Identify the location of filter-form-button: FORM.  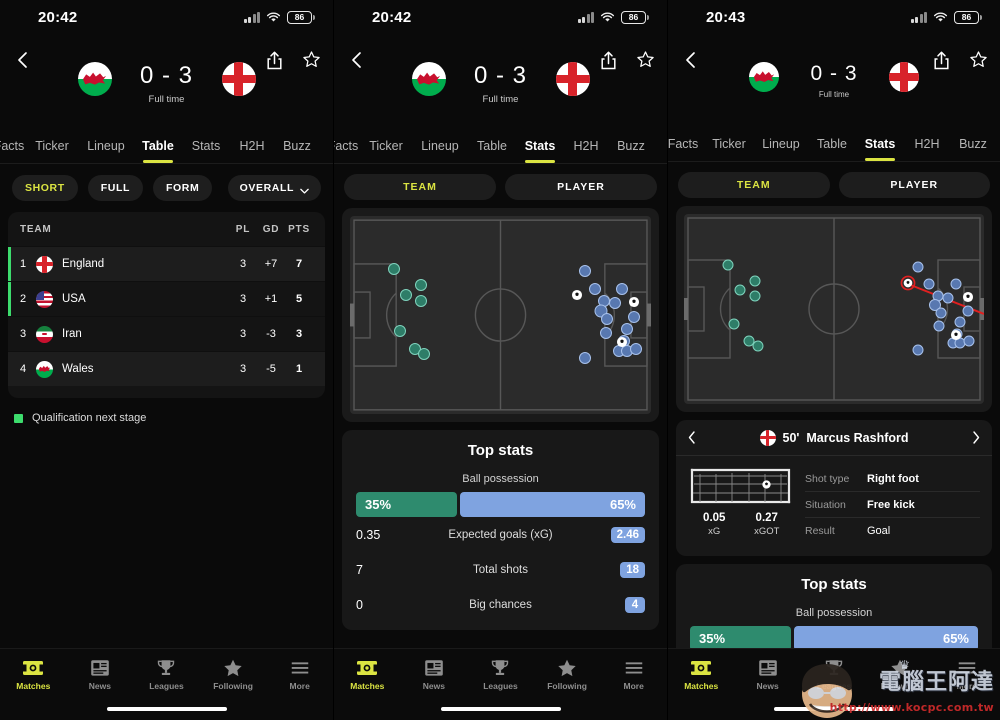
(182, 188).